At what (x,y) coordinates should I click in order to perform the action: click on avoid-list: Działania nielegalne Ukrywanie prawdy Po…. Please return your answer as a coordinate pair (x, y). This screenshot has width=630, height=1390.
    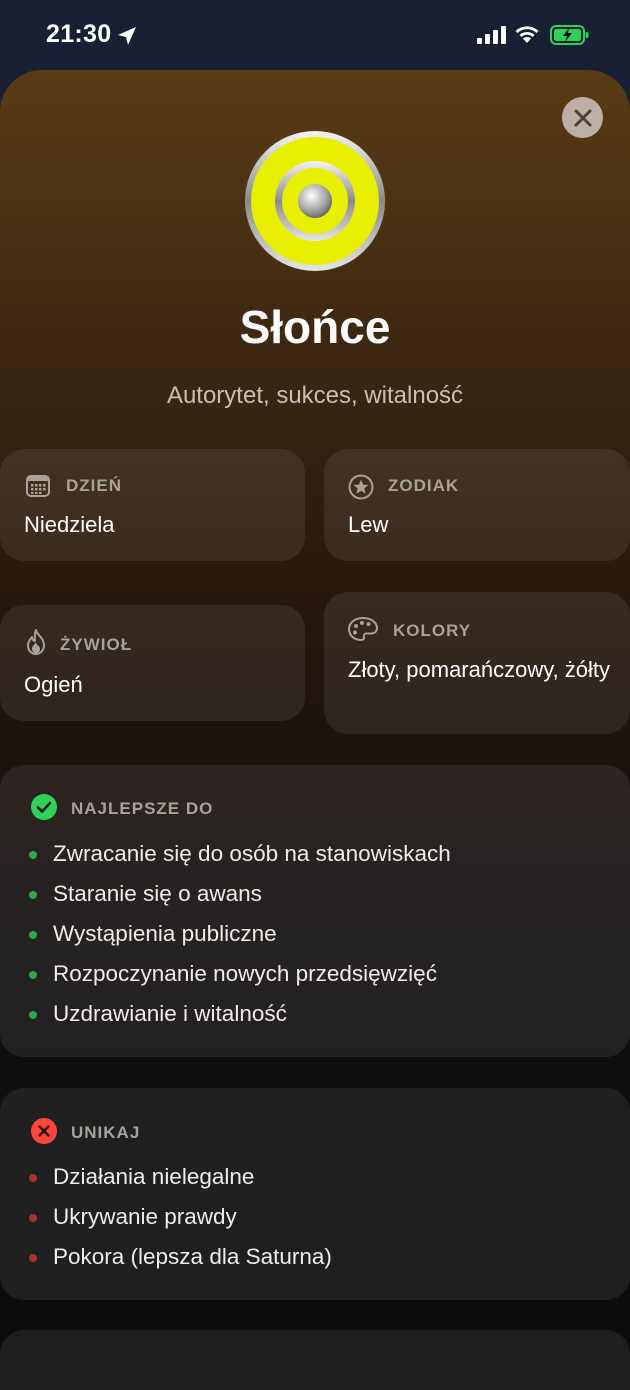
    Looking at the image, I should click on (180, 1217).